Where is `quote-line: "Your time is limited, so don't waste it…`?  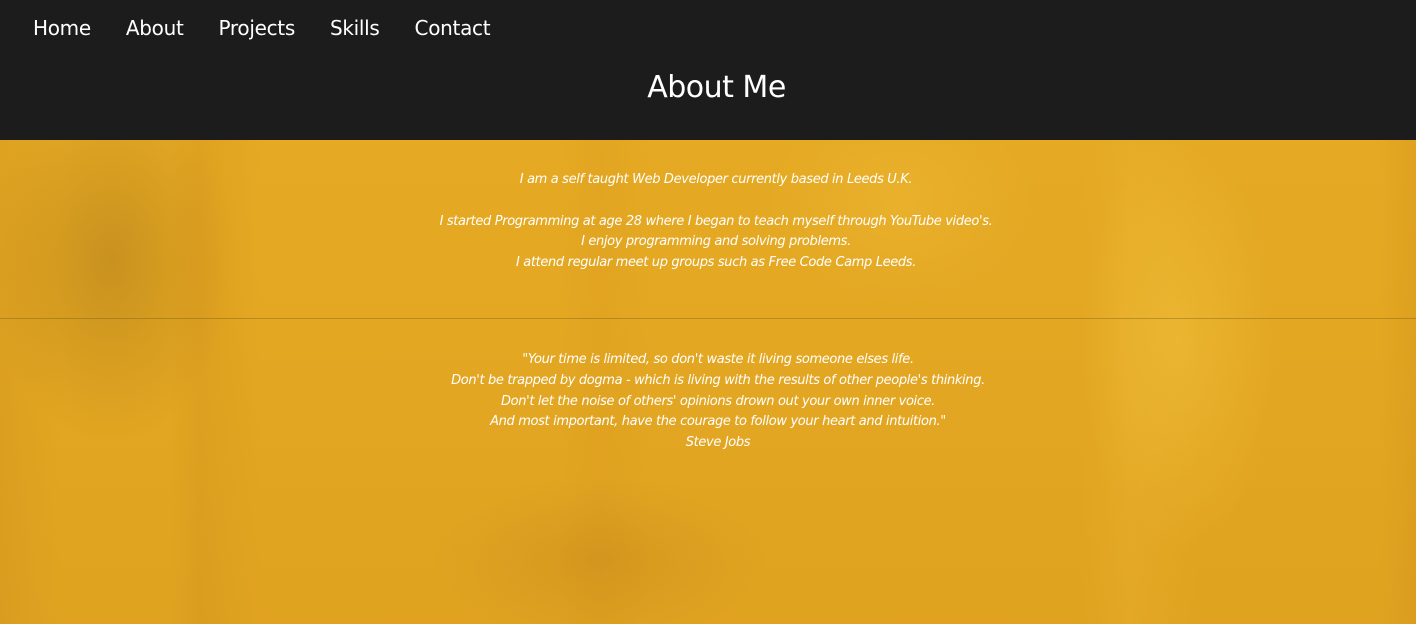
quote-line: "Your time is limited, so don't waste it… is located at coordinates (718, 359).